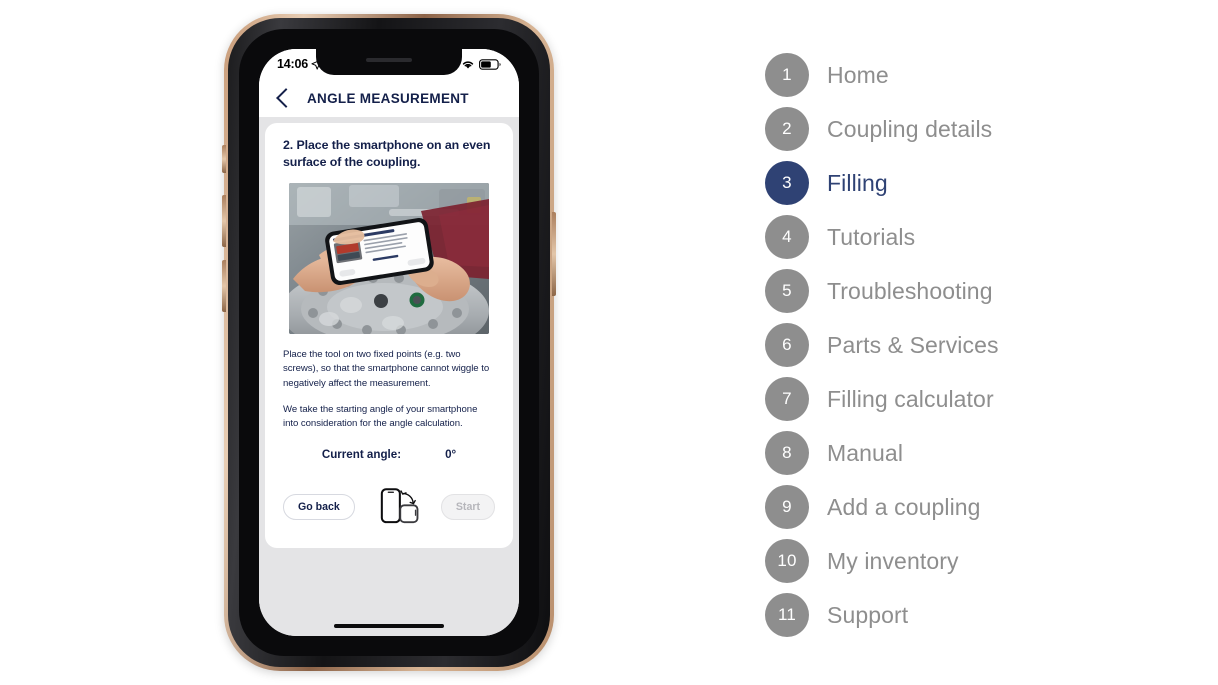 The image size is (1218, 685). What do you see at coordinates (787, 75) in the screenshot?
I see `step-number-badge: 1` at bounding box center [787, 75].